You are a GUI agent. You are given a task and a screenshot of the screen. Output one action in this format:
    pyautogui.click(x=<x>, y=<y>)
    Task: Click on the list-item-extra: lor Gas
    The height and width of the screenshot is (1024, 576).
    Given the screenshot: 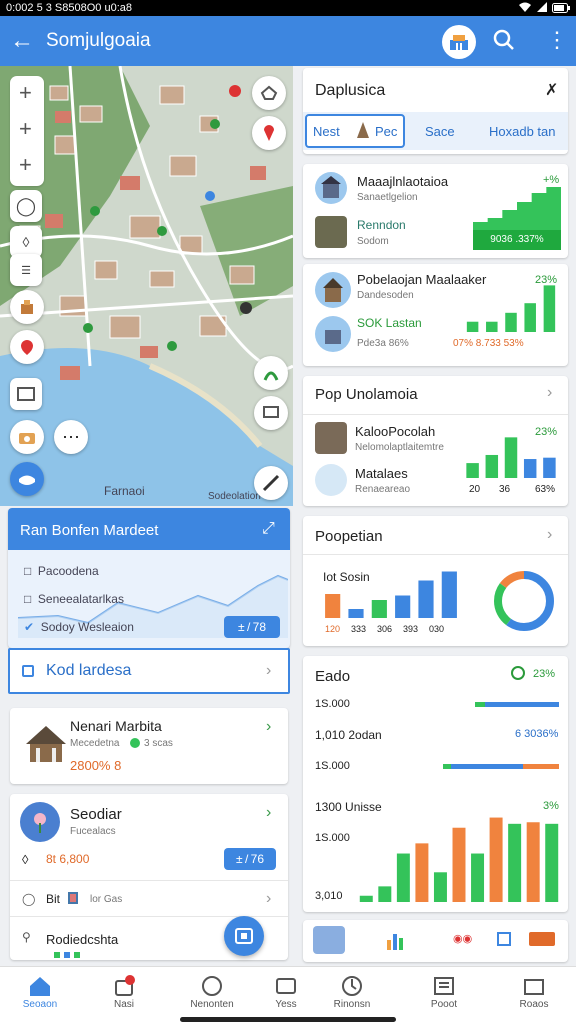 What is the action you would take?
    pyautogui.click(x=106, y=899)
    